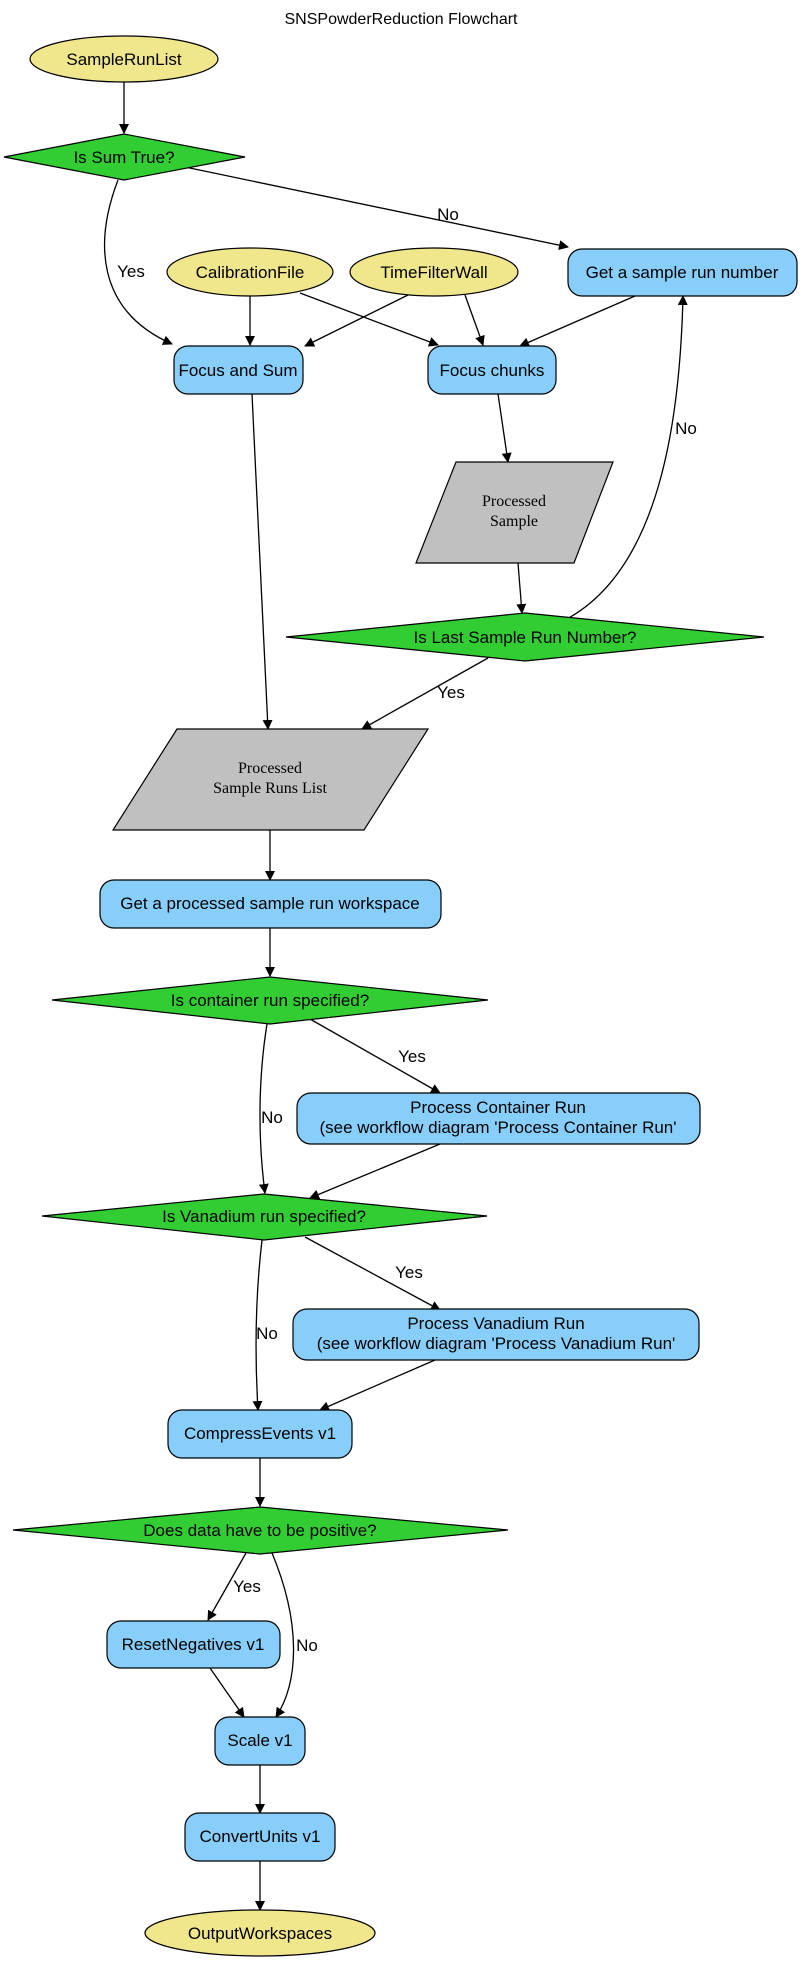 This screenshot has width=803, height=1968. I want to click on node-calibration-file: CalibrationFile, so click(250, 272).